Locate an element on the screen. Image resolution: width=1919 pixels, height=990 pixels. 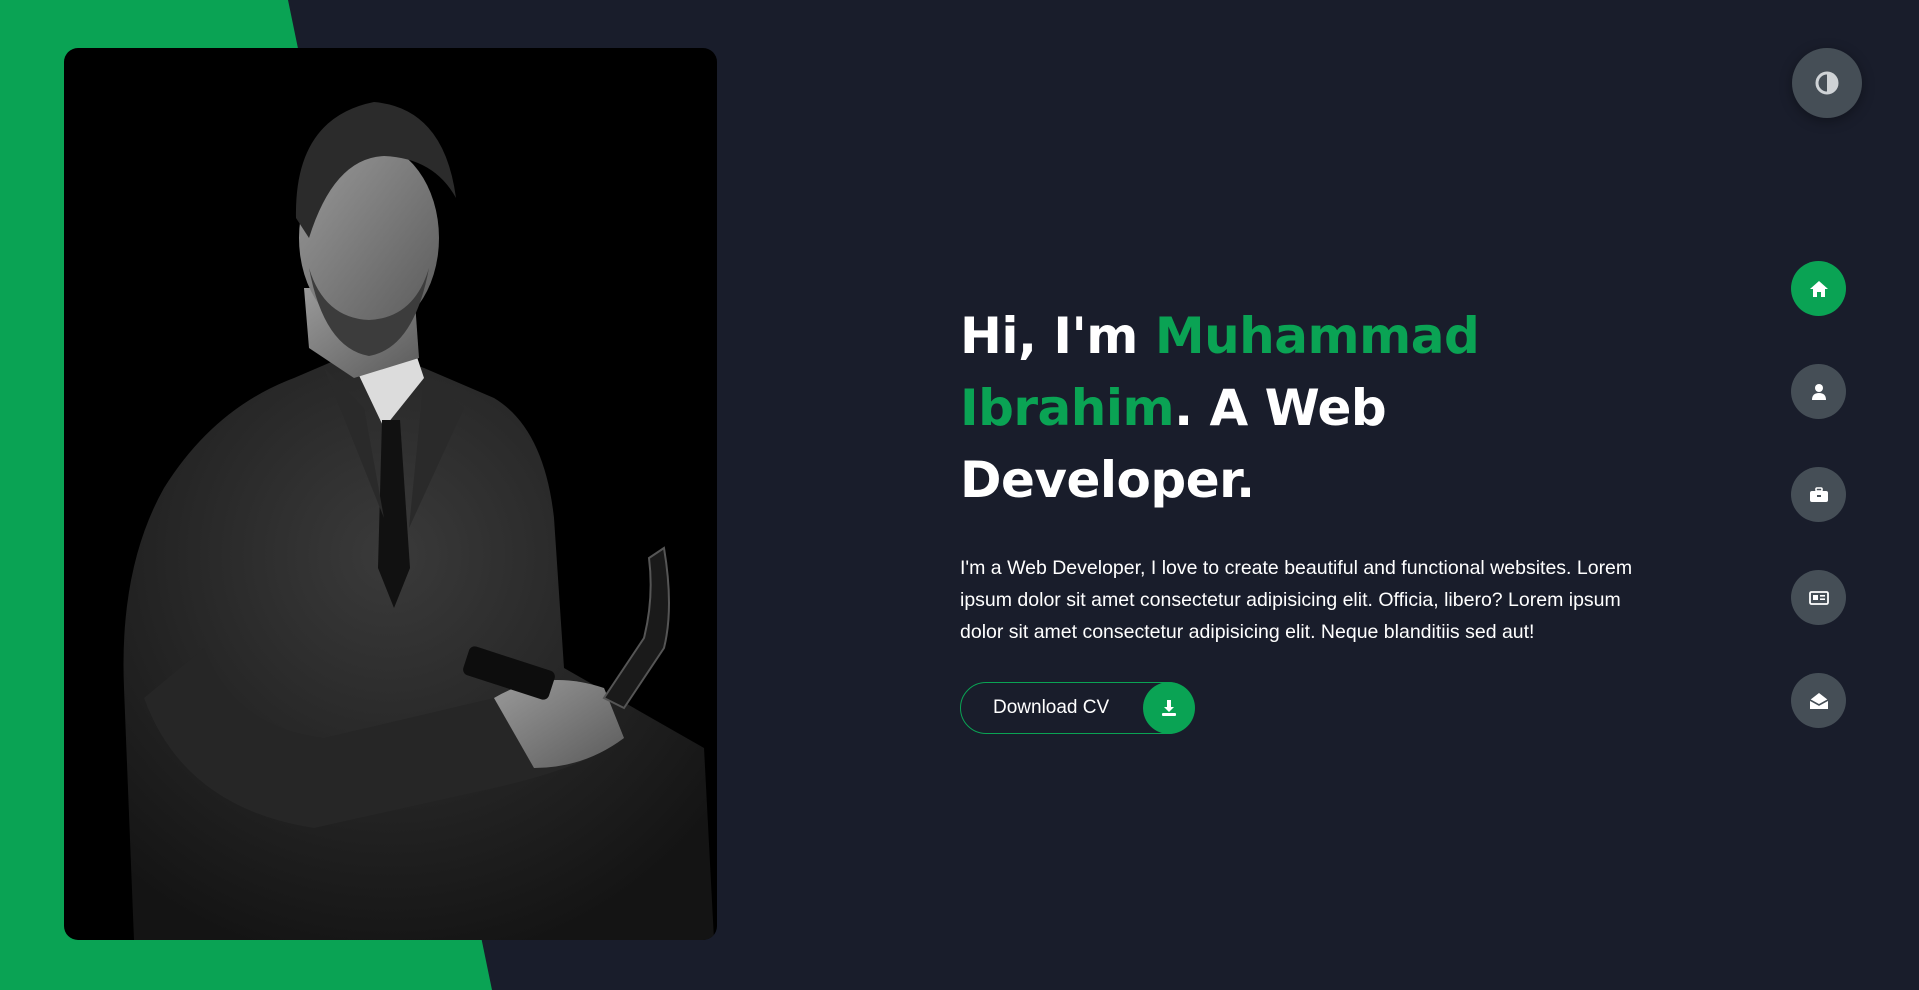
contrast-icon is located at coordinates (1827, 83).